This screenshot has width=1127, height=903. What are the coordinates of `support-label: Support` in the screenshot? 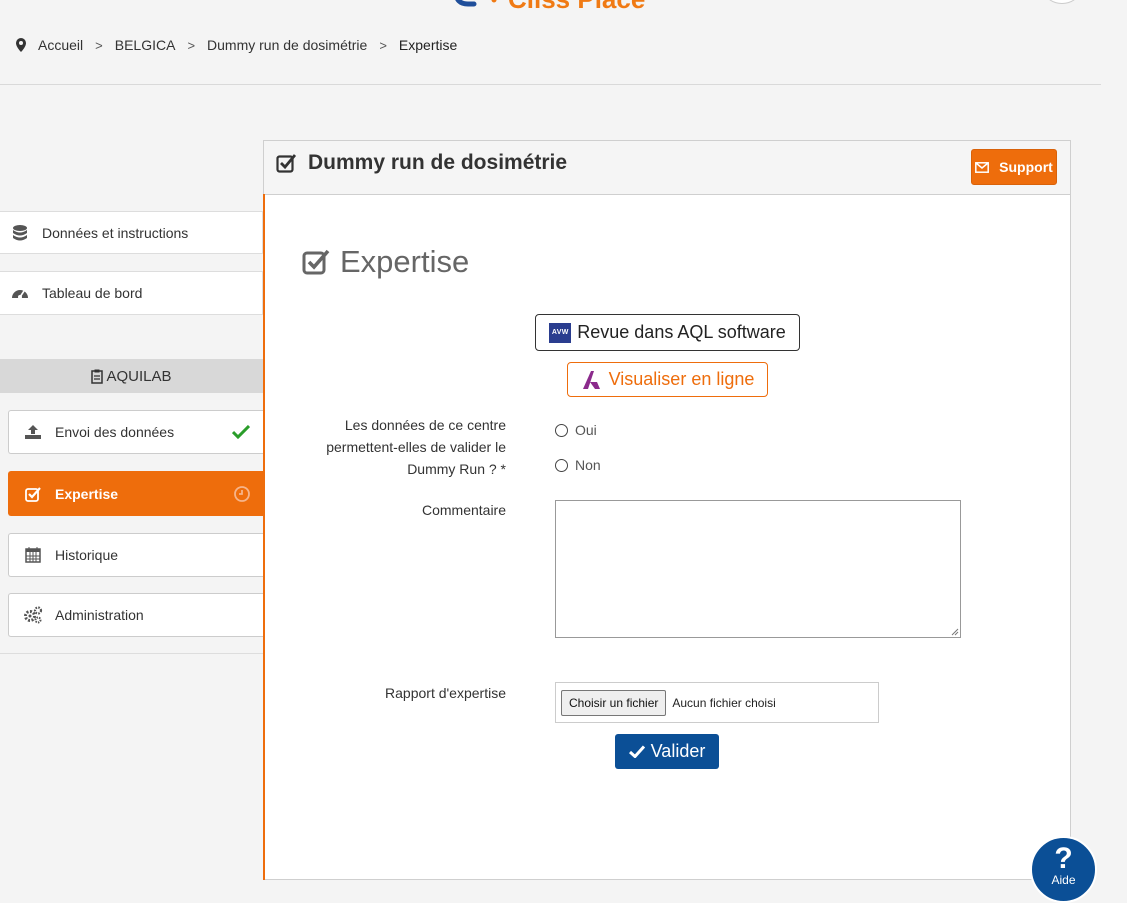 It's located at (1026, 167).